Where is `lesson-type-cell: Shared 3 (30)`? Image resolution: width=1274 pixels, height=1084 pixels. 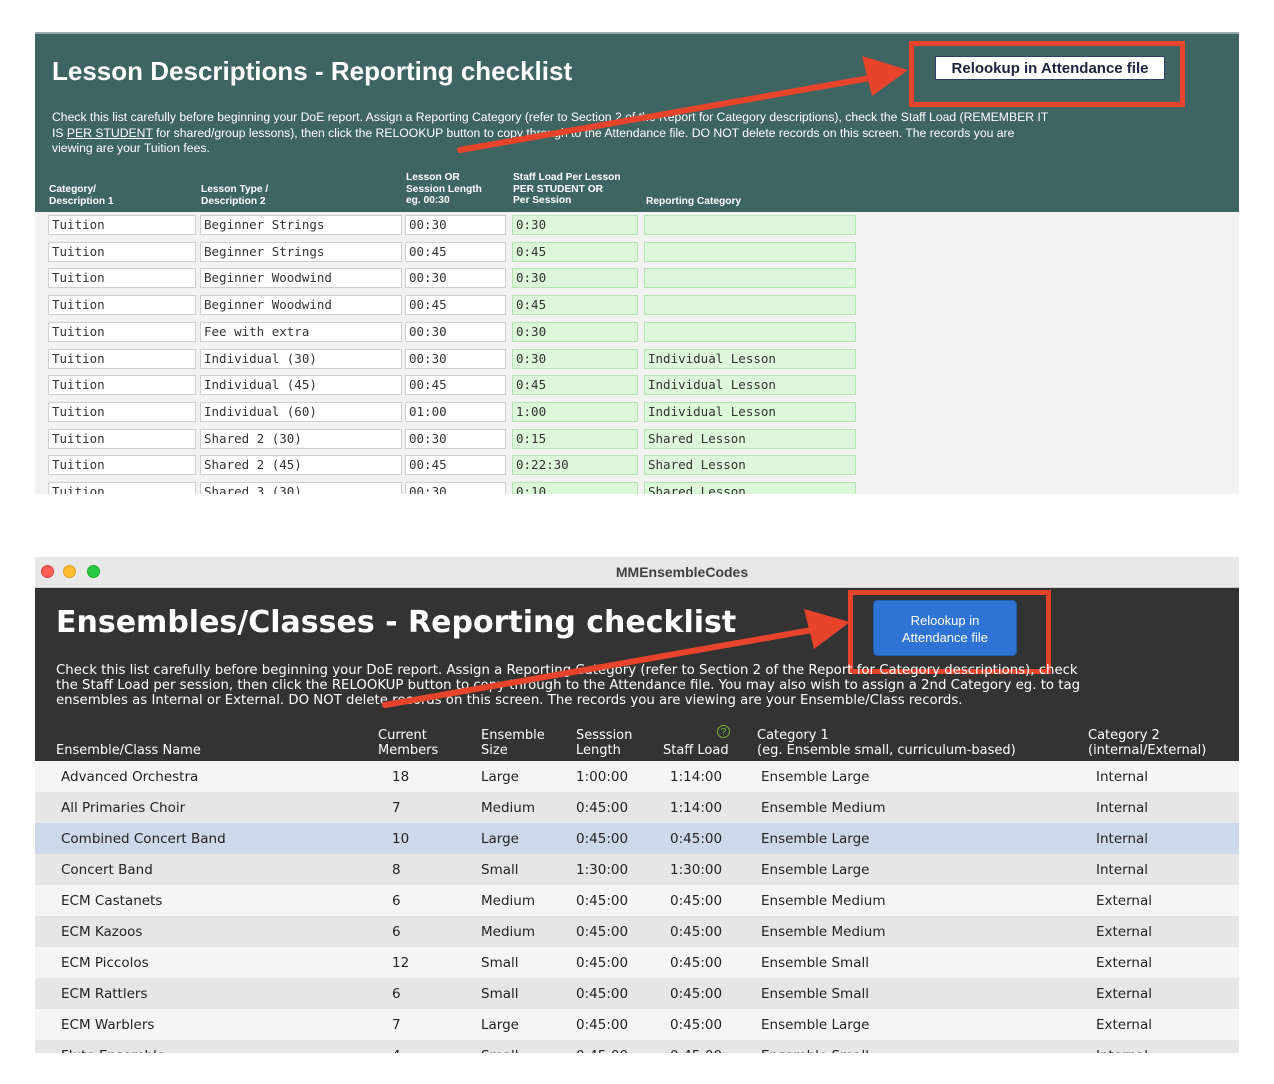 lesson-type-cell: Shared 3 (30) is located at coordinates (301, 488).